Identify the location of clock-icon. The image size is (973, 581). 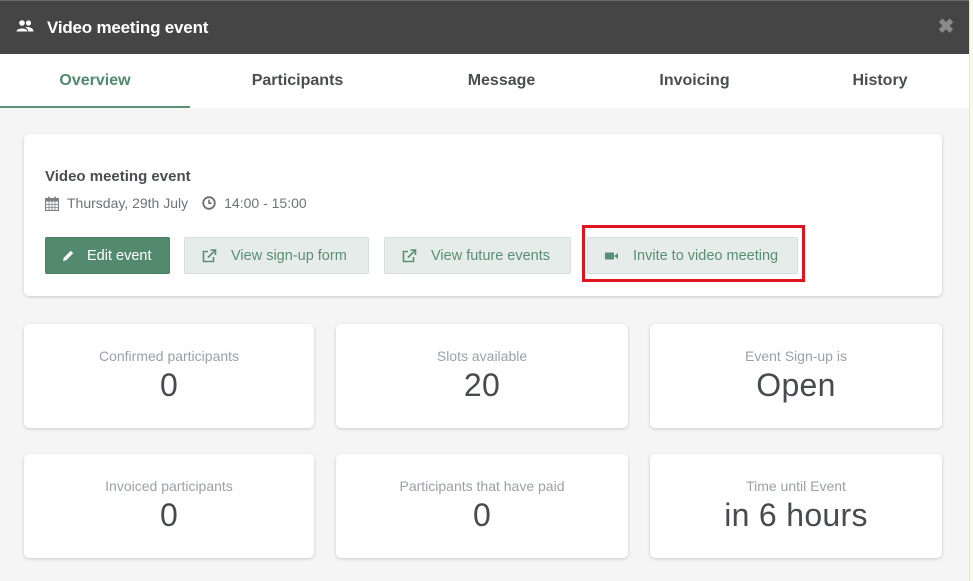
(209, 203).